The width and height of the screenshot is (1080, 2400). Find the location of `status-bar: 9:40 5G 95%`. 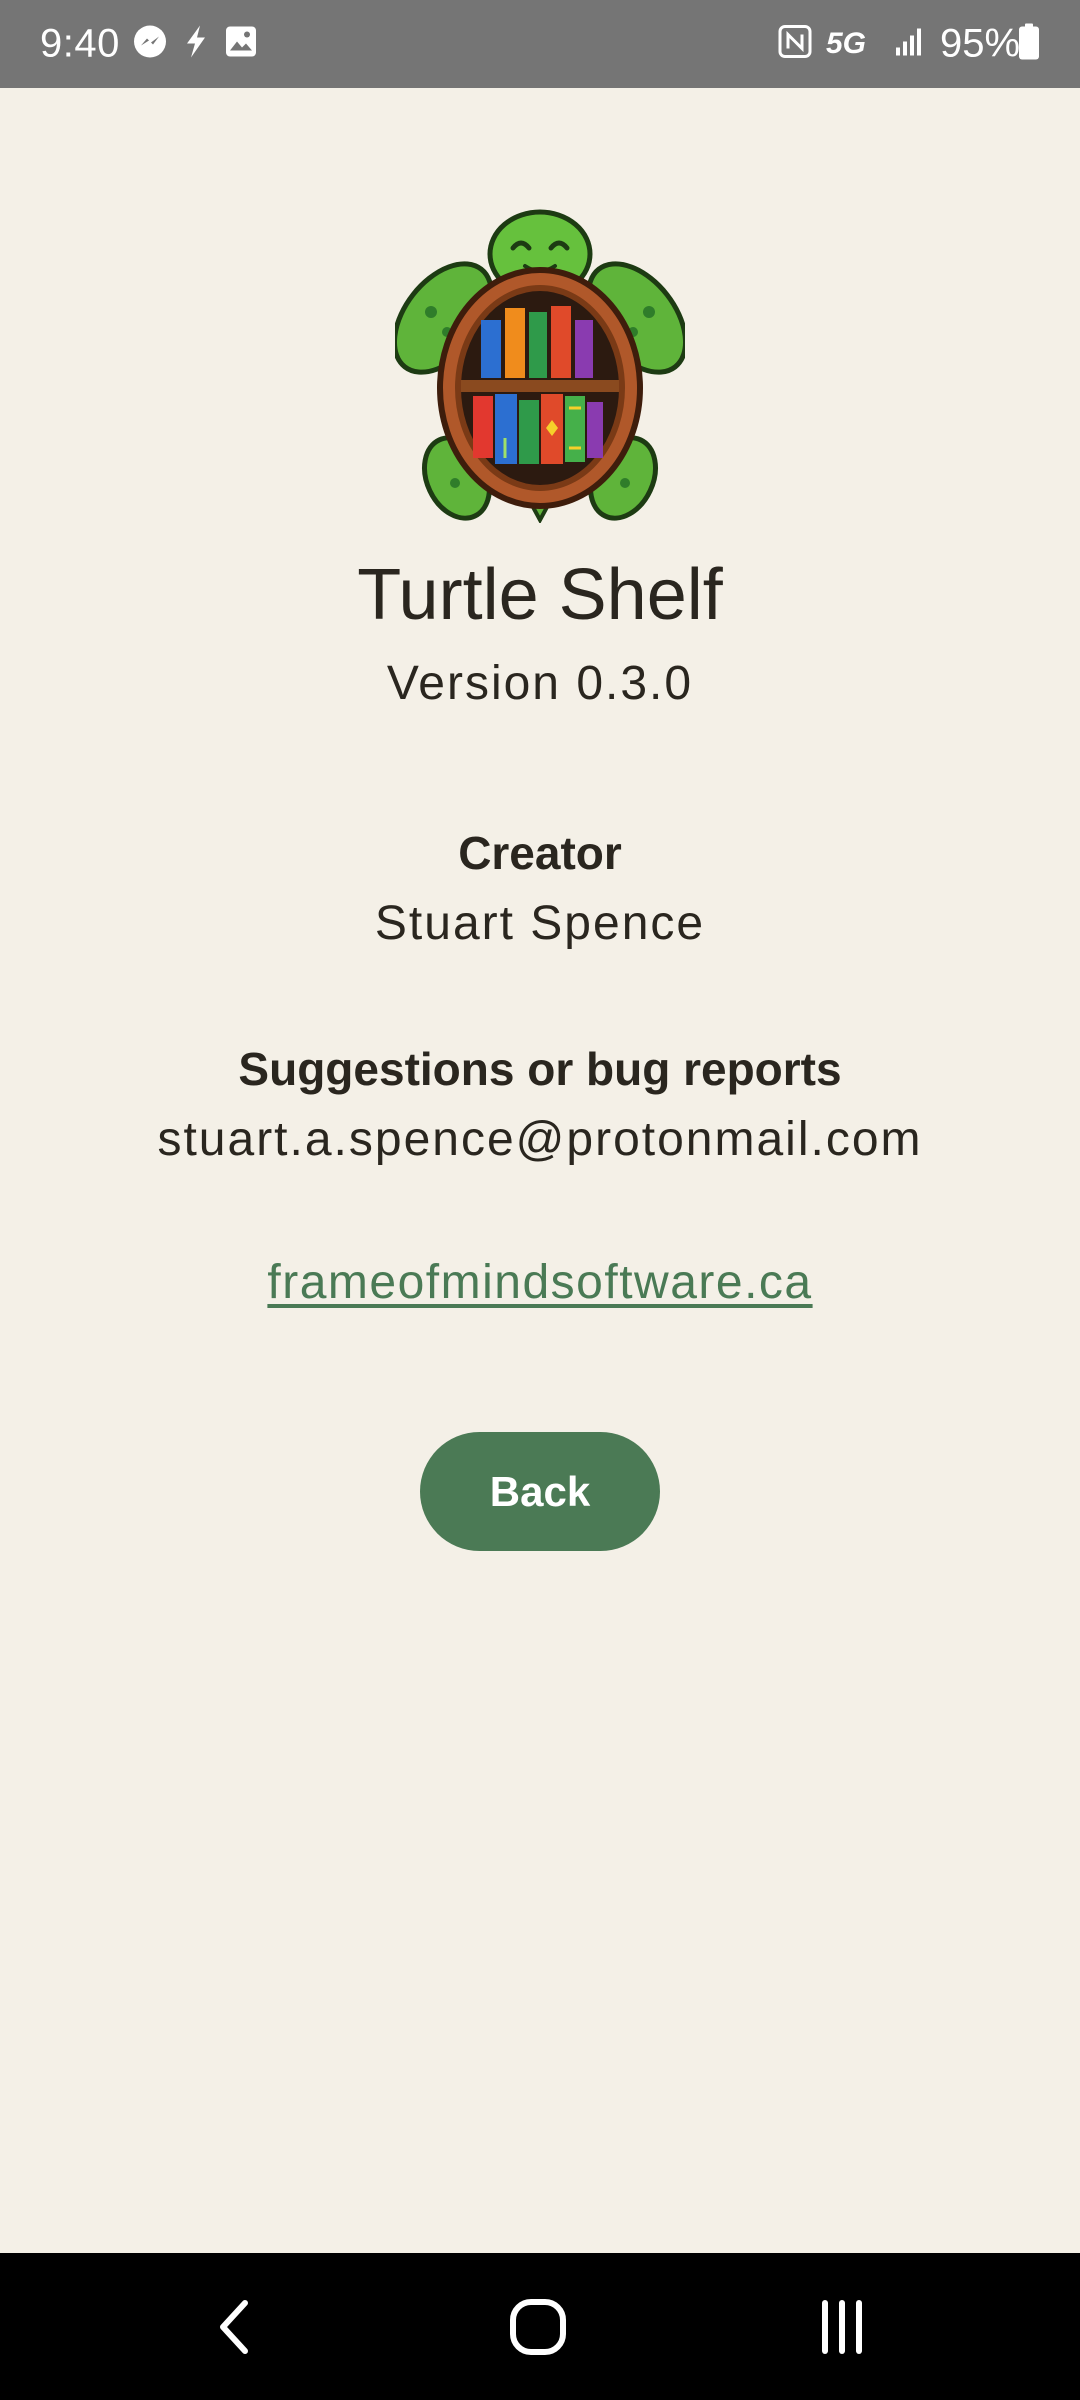

status-bar: 9:40 5G 95% is located at coordinates (540, 44).